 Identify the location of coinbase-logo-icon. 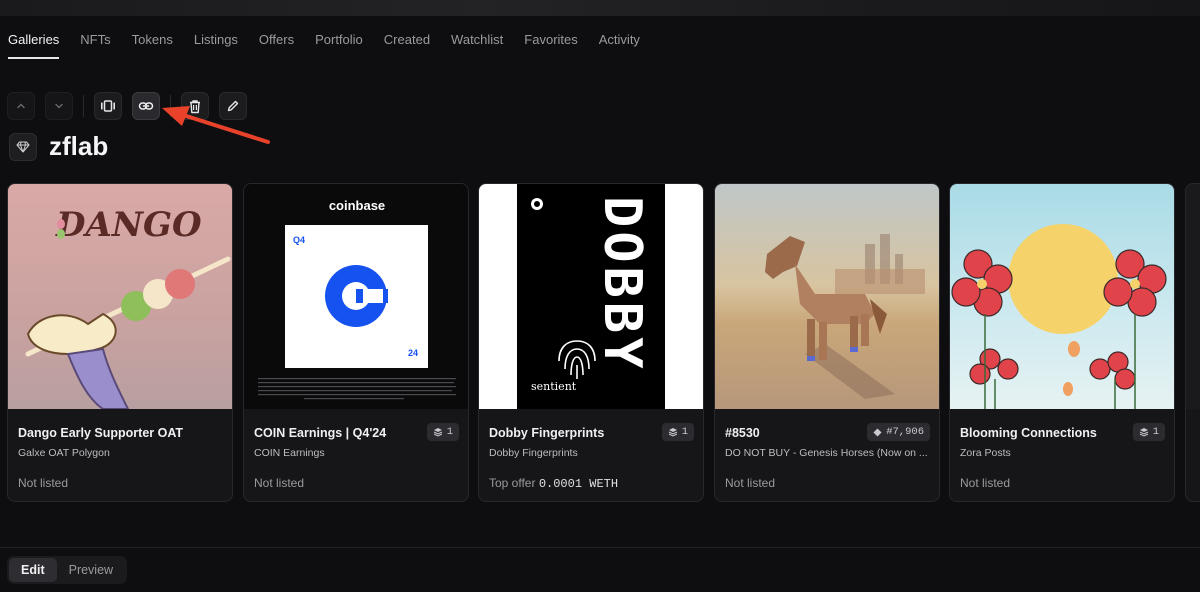
(356, 296).